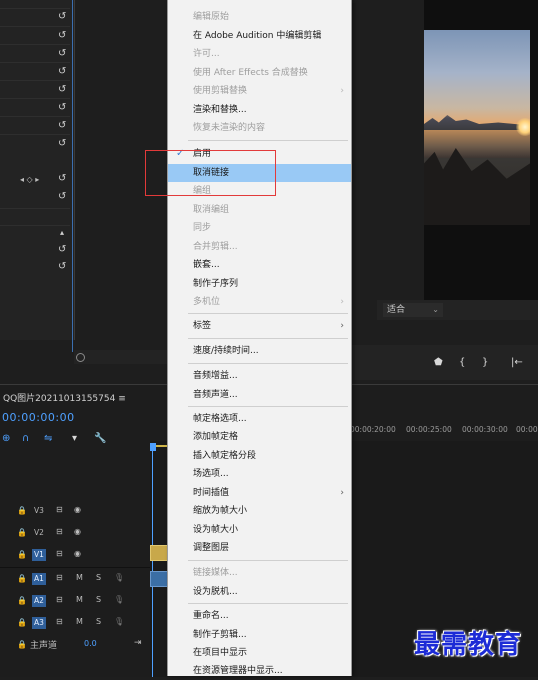  What do you see at coordinates (39, 601) in the screenshot?
I see `track-name: A2` at bounding box center [39, 601].